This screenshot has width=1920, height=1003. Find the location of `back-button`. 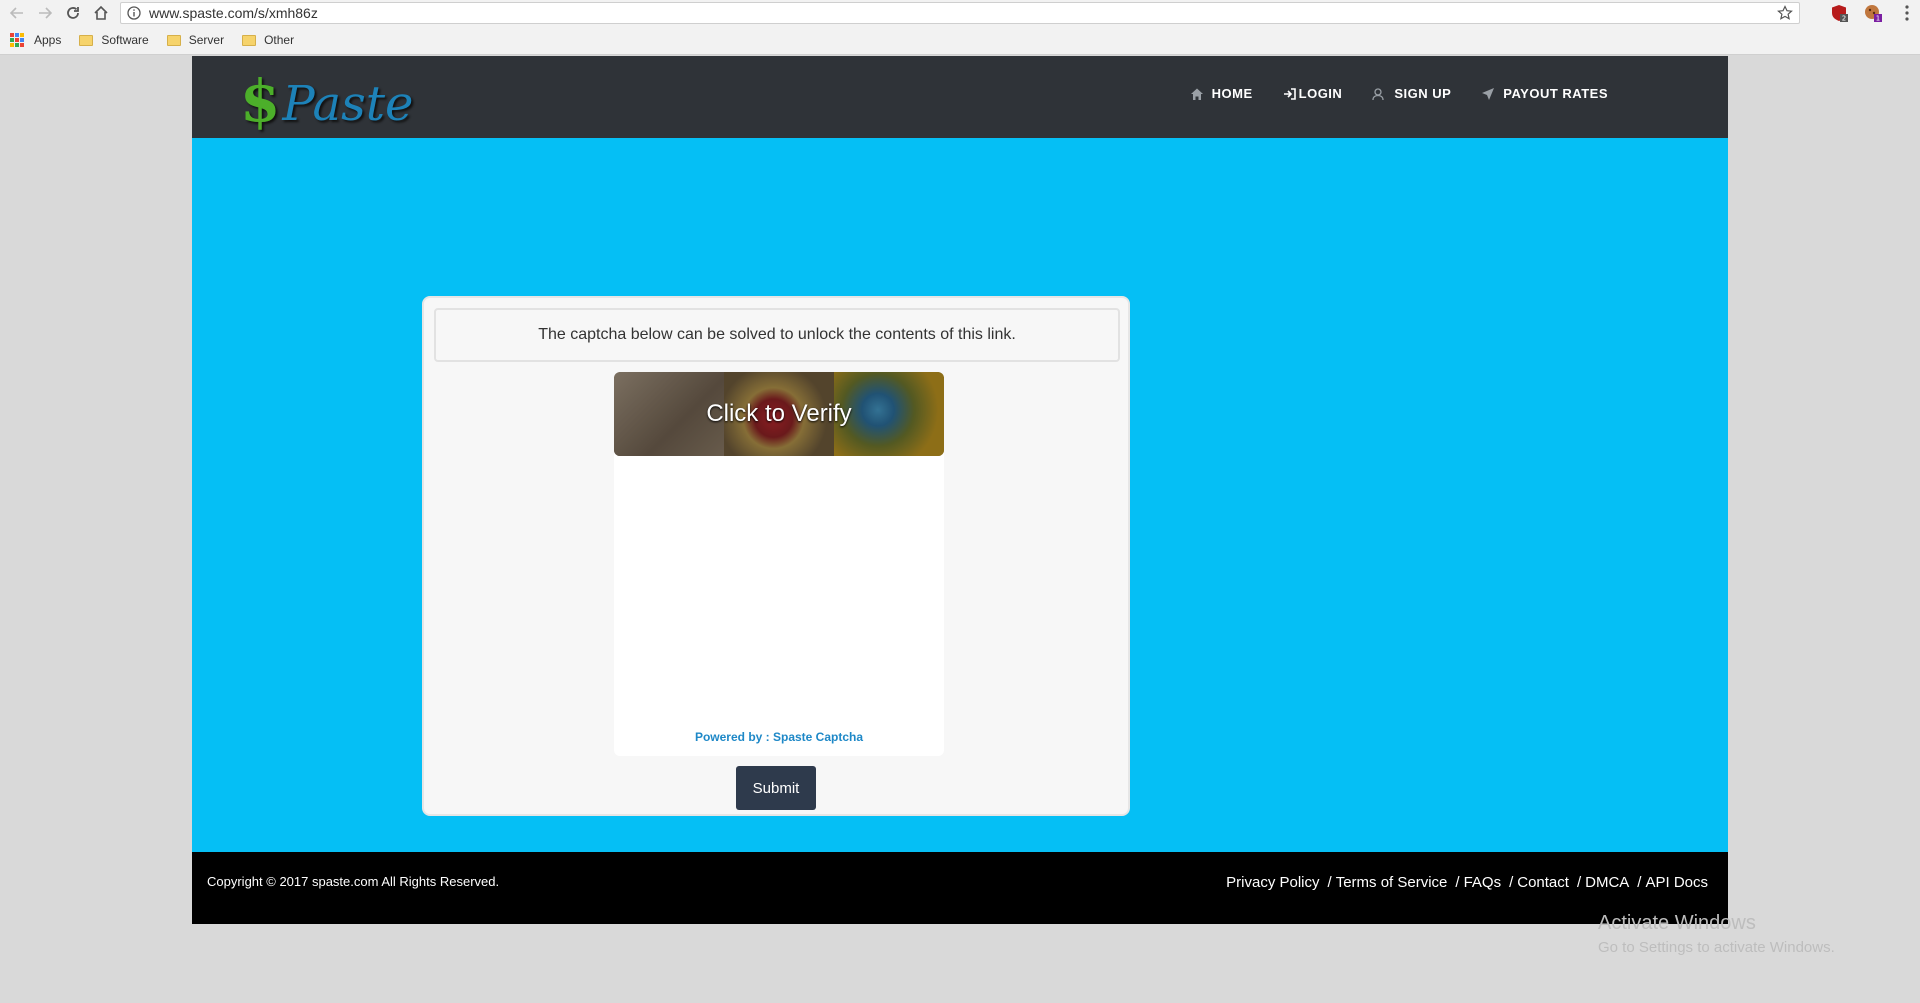

back-button is located at coordinates (17, 13).